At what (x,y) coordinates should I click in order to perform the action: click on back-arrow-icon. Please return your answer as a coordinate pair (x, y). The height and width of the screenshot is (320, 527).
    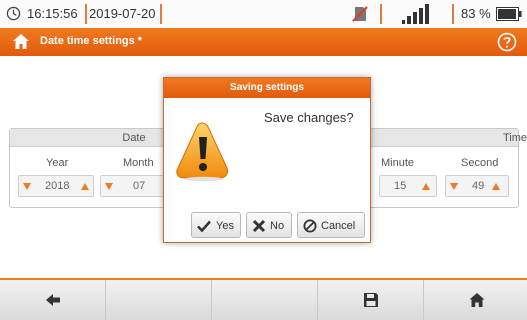
    Looking at the image, I should click on (53, 300).